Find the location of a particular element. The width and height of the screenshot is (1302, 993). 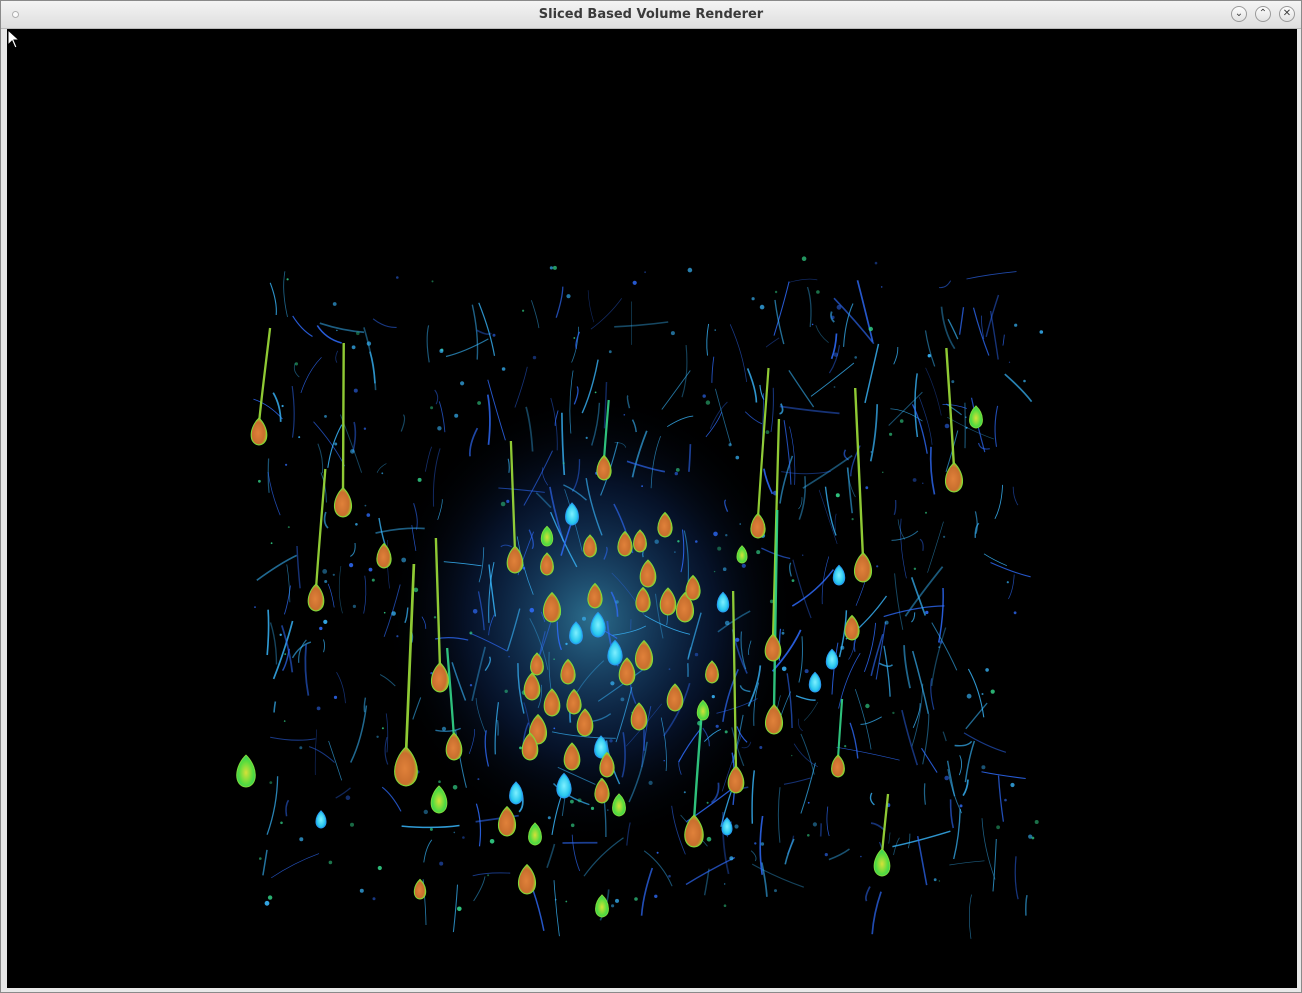

mouse-cursor-icon is located at coordinates (14, 39).